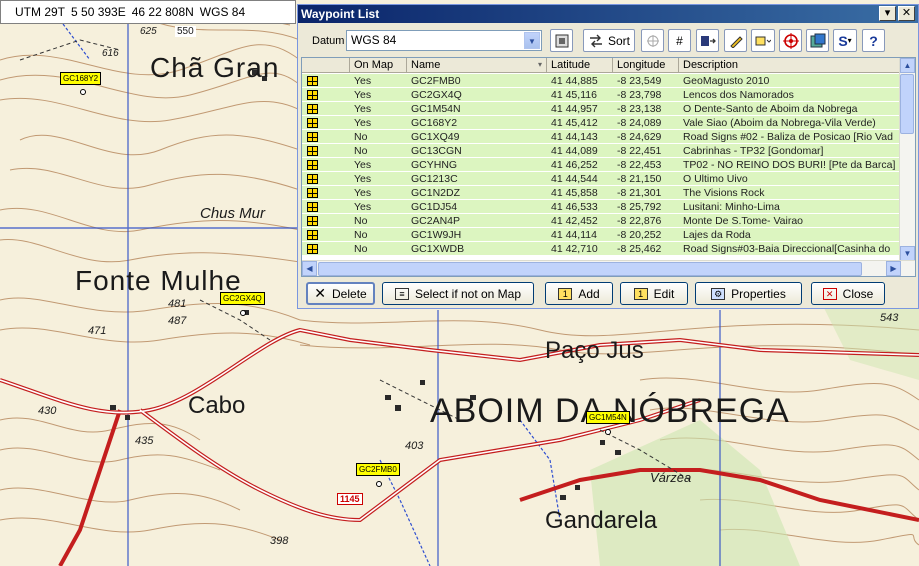  I want to click on elevation-label: 398, so click(279, 541).